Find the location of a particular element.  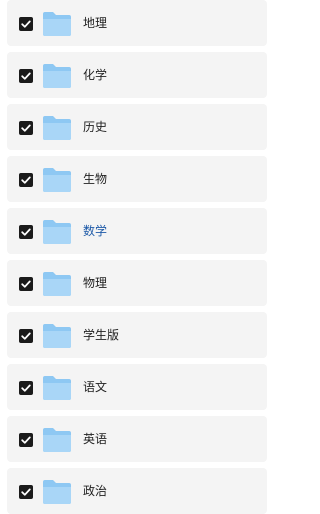

folder-row-dili: 地理 is located at coordinates (137, 23).